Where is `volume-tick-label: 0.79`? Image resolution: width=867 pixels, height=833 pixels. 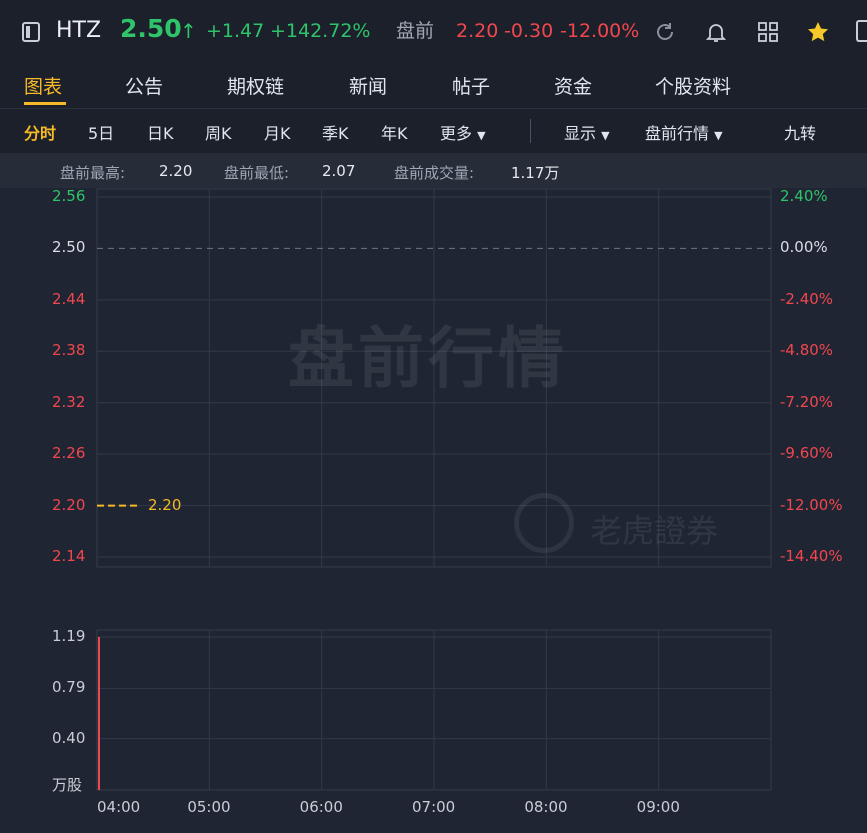
volume-tick-label: 0.79 is located at coordinates (69, 687).